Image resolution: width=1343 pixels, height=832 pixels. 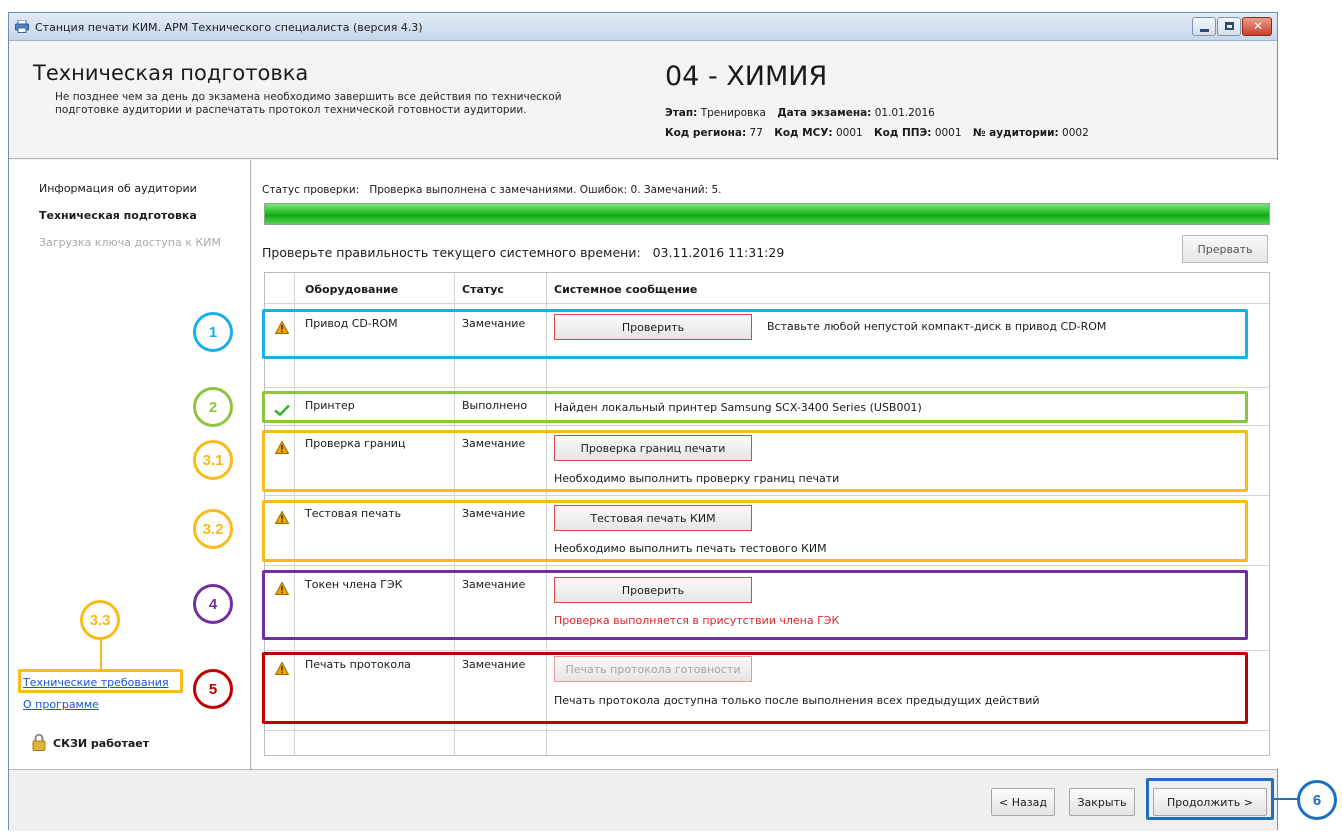 I want to click on exam-date-value: 01.01.2016, so click(x=904, y=113).